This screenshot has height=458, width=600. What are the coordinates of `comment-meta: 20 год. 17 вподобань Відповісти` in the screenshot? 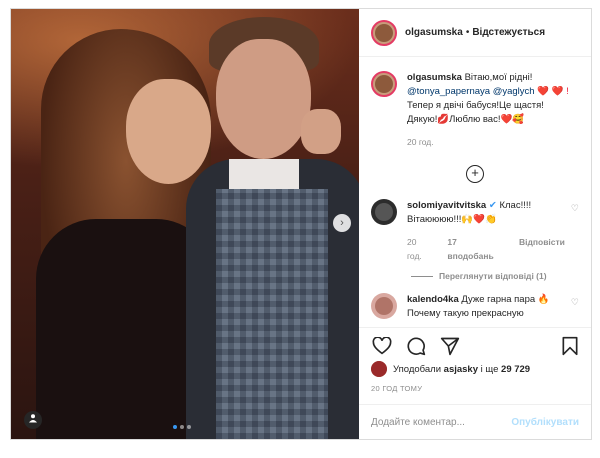 It's located at (486, 249).